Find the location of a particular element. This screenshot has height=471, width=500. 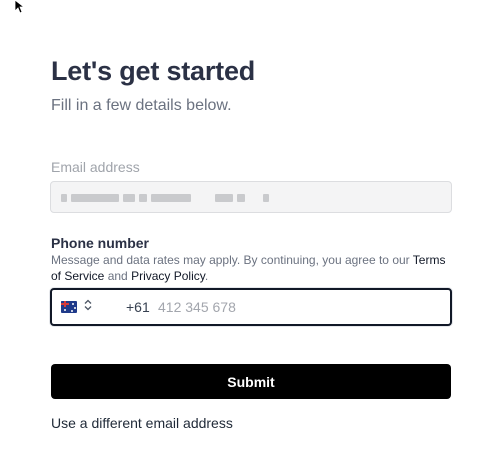

use-different-email-link: Use a different email address is located at coordinates (142, 423).